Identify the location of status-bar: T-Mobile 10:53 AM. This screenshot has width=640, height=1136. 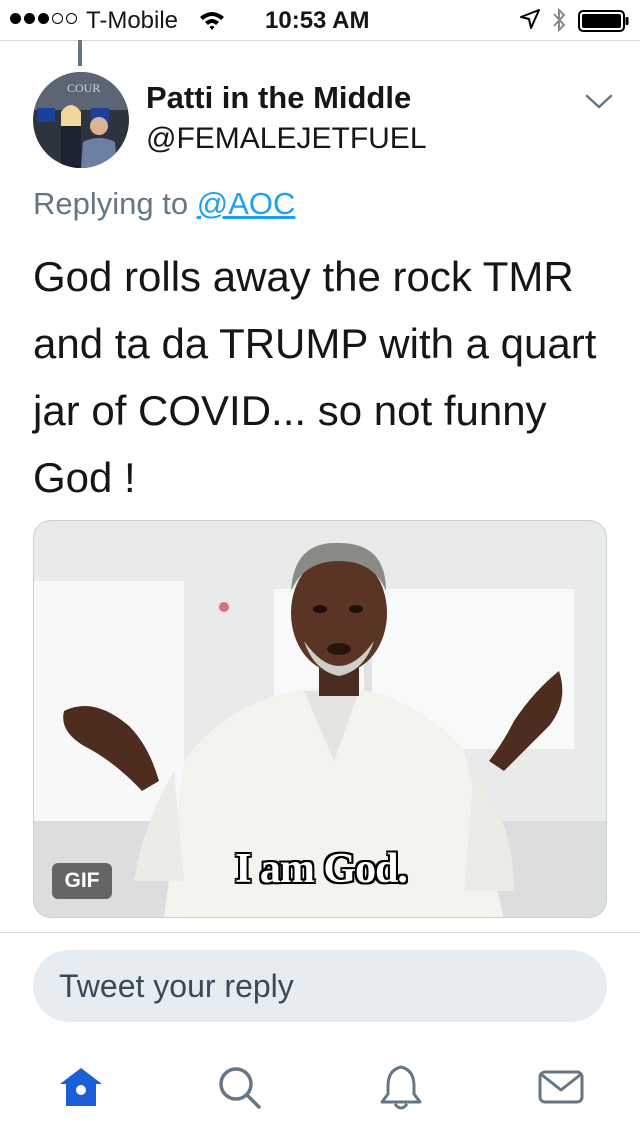
(320, 20).